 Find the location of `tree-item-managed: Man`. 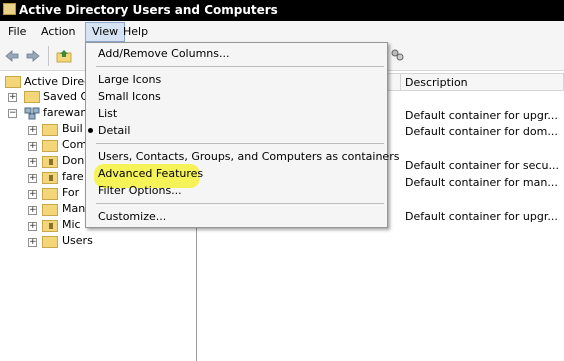

tree-item-managed: Man is located at coordinates (73, 209).